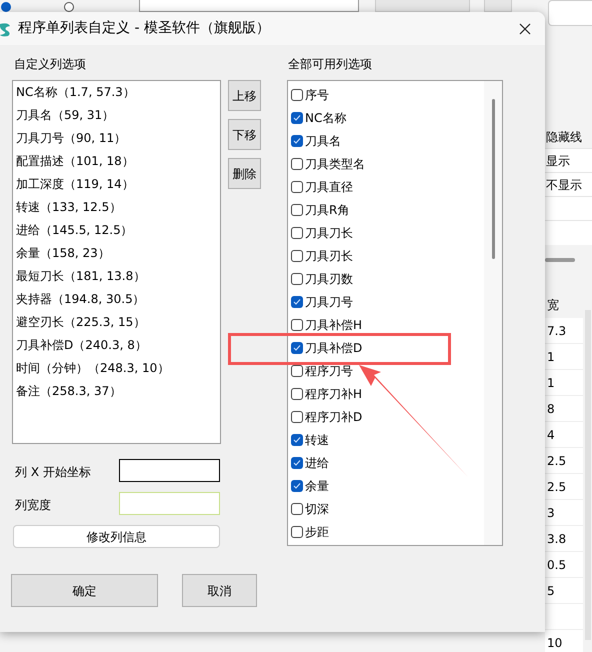  I want to click on checkbox-label: 刀具补偿H, so click(333, 325).